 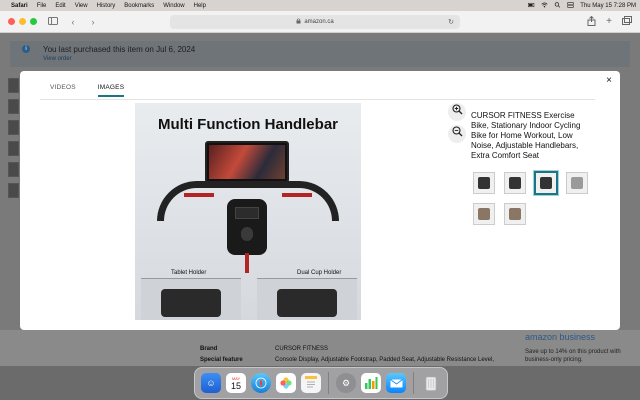 What do you see at coordinates (111, 90) in the screenshot?
I see `tab-images: IMAGES` at bounding box center [111, 90].